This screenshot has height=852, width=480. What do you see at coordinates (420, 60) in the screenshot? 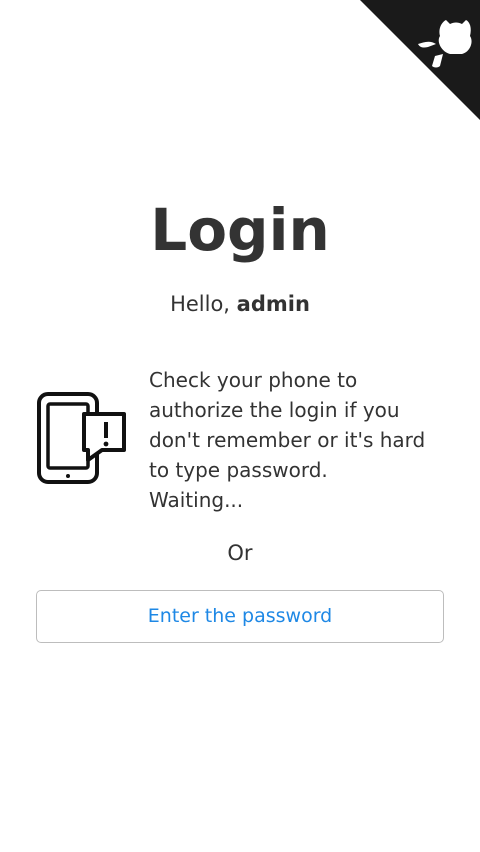
I see `github-corner-link` at bounding box center [420, 60].